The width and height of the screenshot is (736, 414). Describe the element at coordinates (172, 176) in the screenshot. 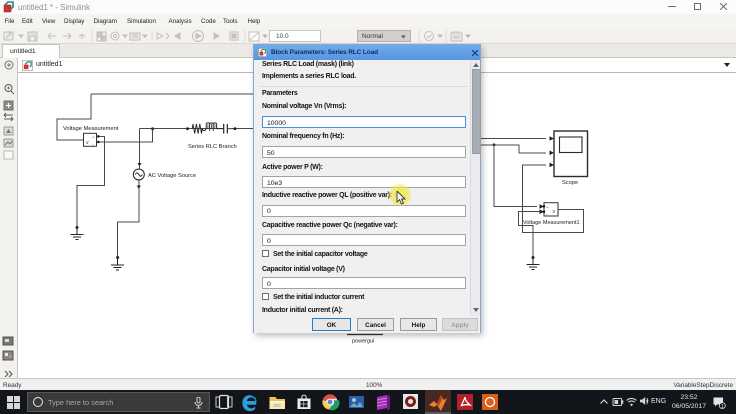

I see `svg-text: AC Voltage Source` at that location.